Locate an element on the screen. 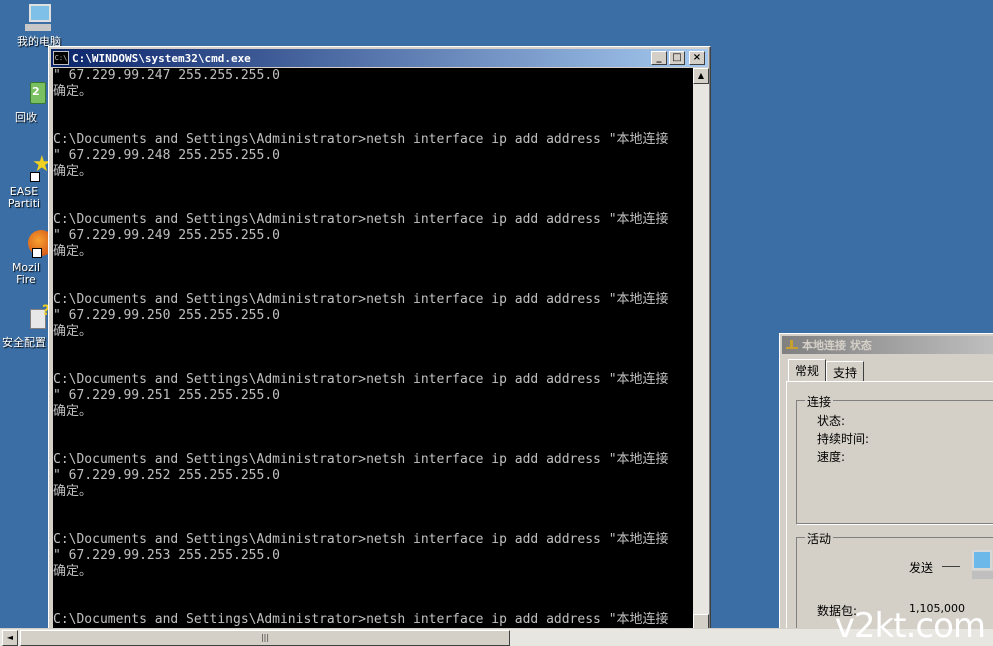 This screenshot has width=993, height=646. scroll-up-arrow-icon: ▲ is located at coordinates (701, 76).